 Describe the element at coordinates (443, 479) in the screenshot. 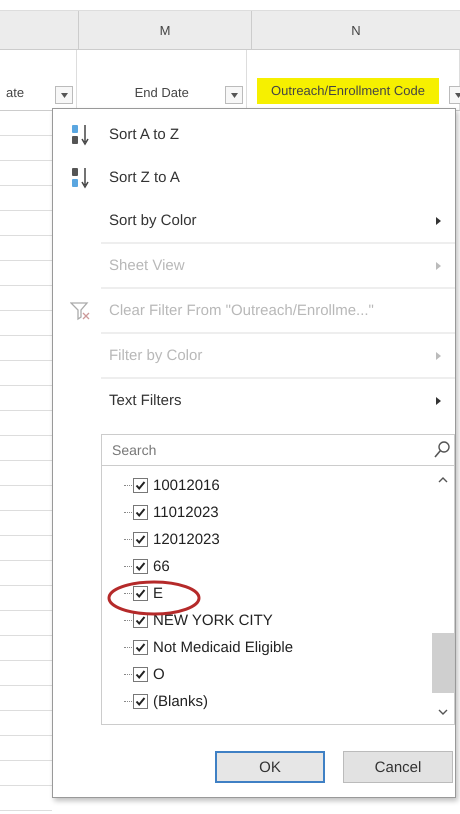

I see `scroll-up-icon` at that location.